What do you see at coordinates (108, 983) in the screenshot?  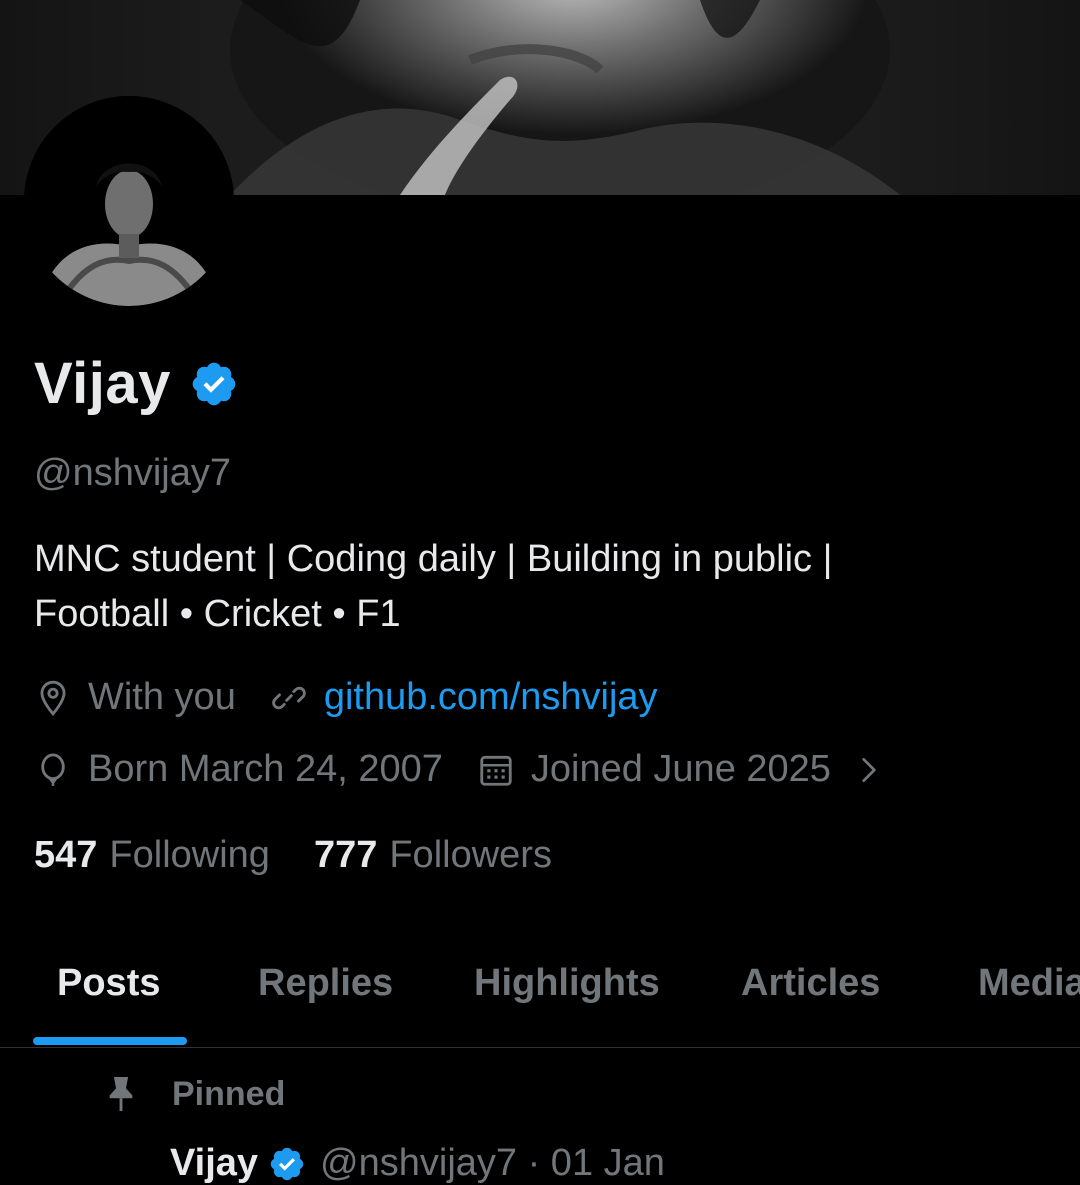 I see `tab-posts: Posts` at bounding box center [108, 983].